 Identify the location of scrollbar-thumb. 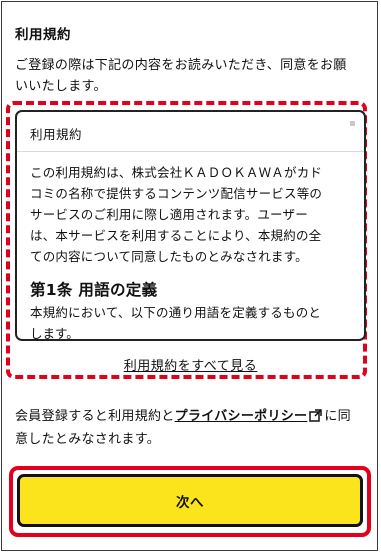
(352, 123).